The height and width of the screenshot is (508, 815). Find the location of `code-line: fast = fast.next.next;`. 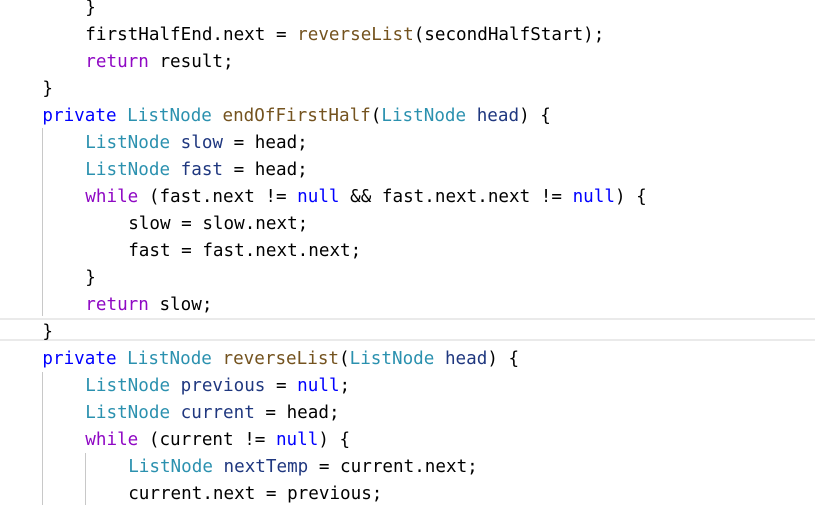

code-line: fast = fast.next.next; is located at coordinates (244, 251).